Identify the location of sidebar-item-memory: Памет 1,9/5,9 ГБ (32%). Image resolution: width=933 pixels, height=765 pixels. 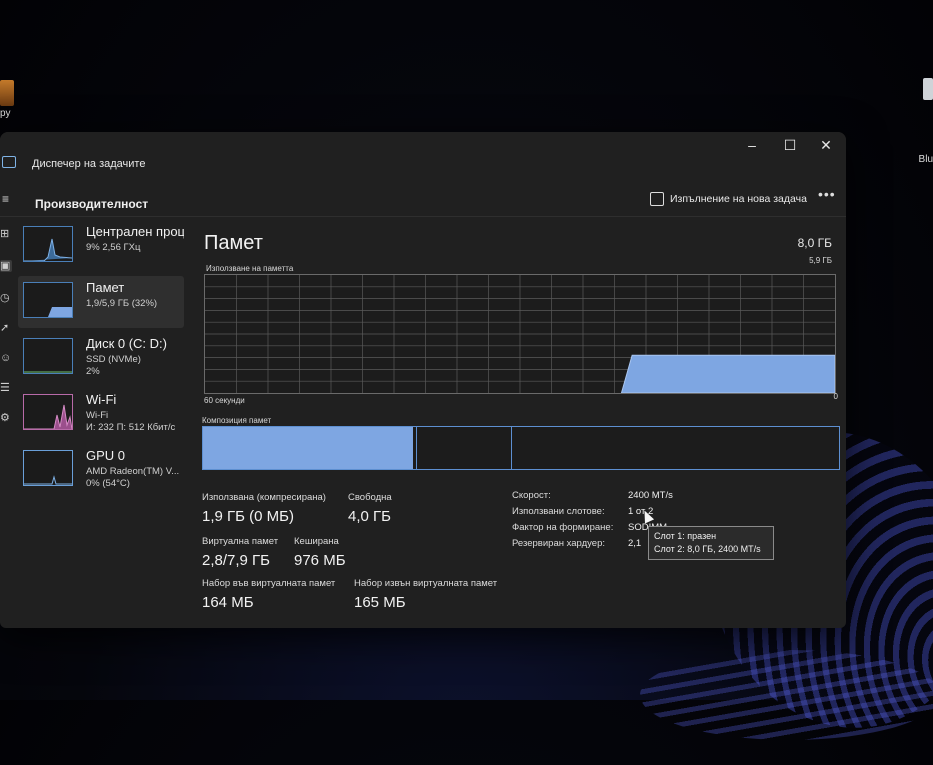
(101, 302).